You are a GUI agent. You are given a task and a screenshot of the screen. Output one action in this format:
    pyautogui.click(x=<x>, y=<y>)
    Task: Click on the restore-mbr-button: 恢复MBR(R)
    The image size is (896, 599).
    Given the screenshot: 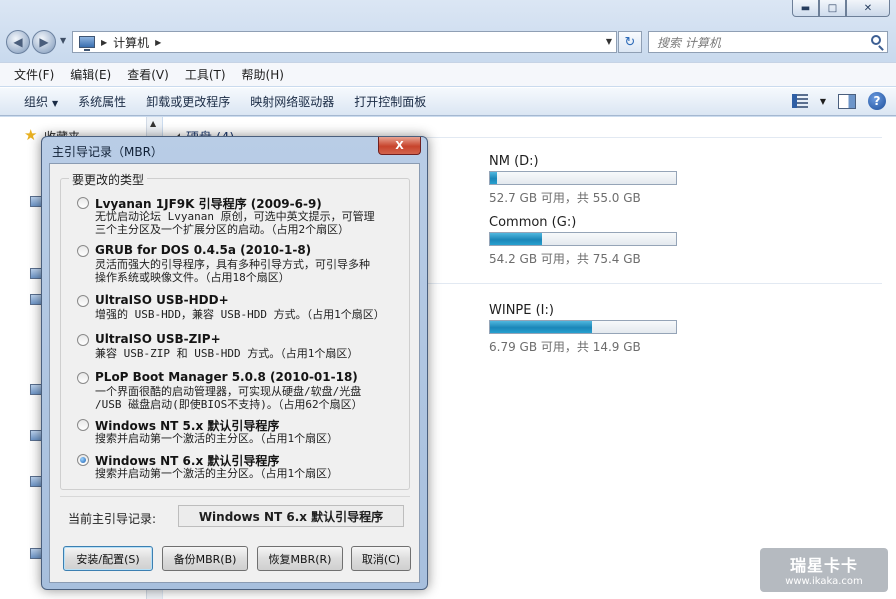 What is the action you would take?
    pyautogui.click(x=300, y=558)
    